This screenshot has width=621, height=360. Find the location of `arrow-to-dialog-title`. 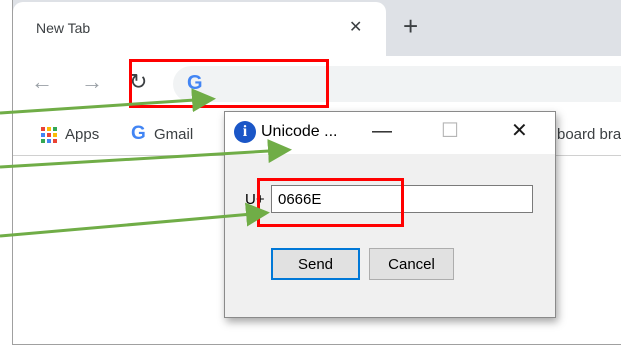

arrow-to-dialog-title is located at coordinates (146, 154).